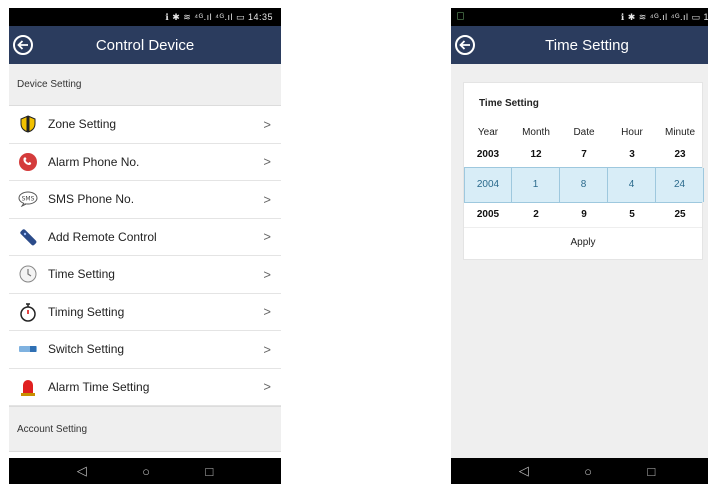 This screenshot has height=484, width=708. What do you see at coordinates (216, 16) in the screenshot?
I see `status-text: ℹ︎ ✱ ≋ ⁴ᴳ.ıl ⁴ᴳ.ıl ▭ 14:35` at bounding box center [216, 16].